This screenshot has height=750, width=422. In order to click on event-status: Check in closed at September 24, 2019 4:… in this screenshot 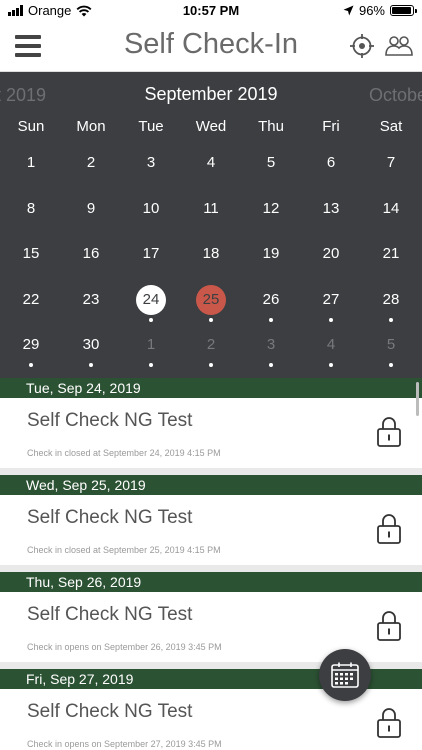, I will do `click(124, 453)`.